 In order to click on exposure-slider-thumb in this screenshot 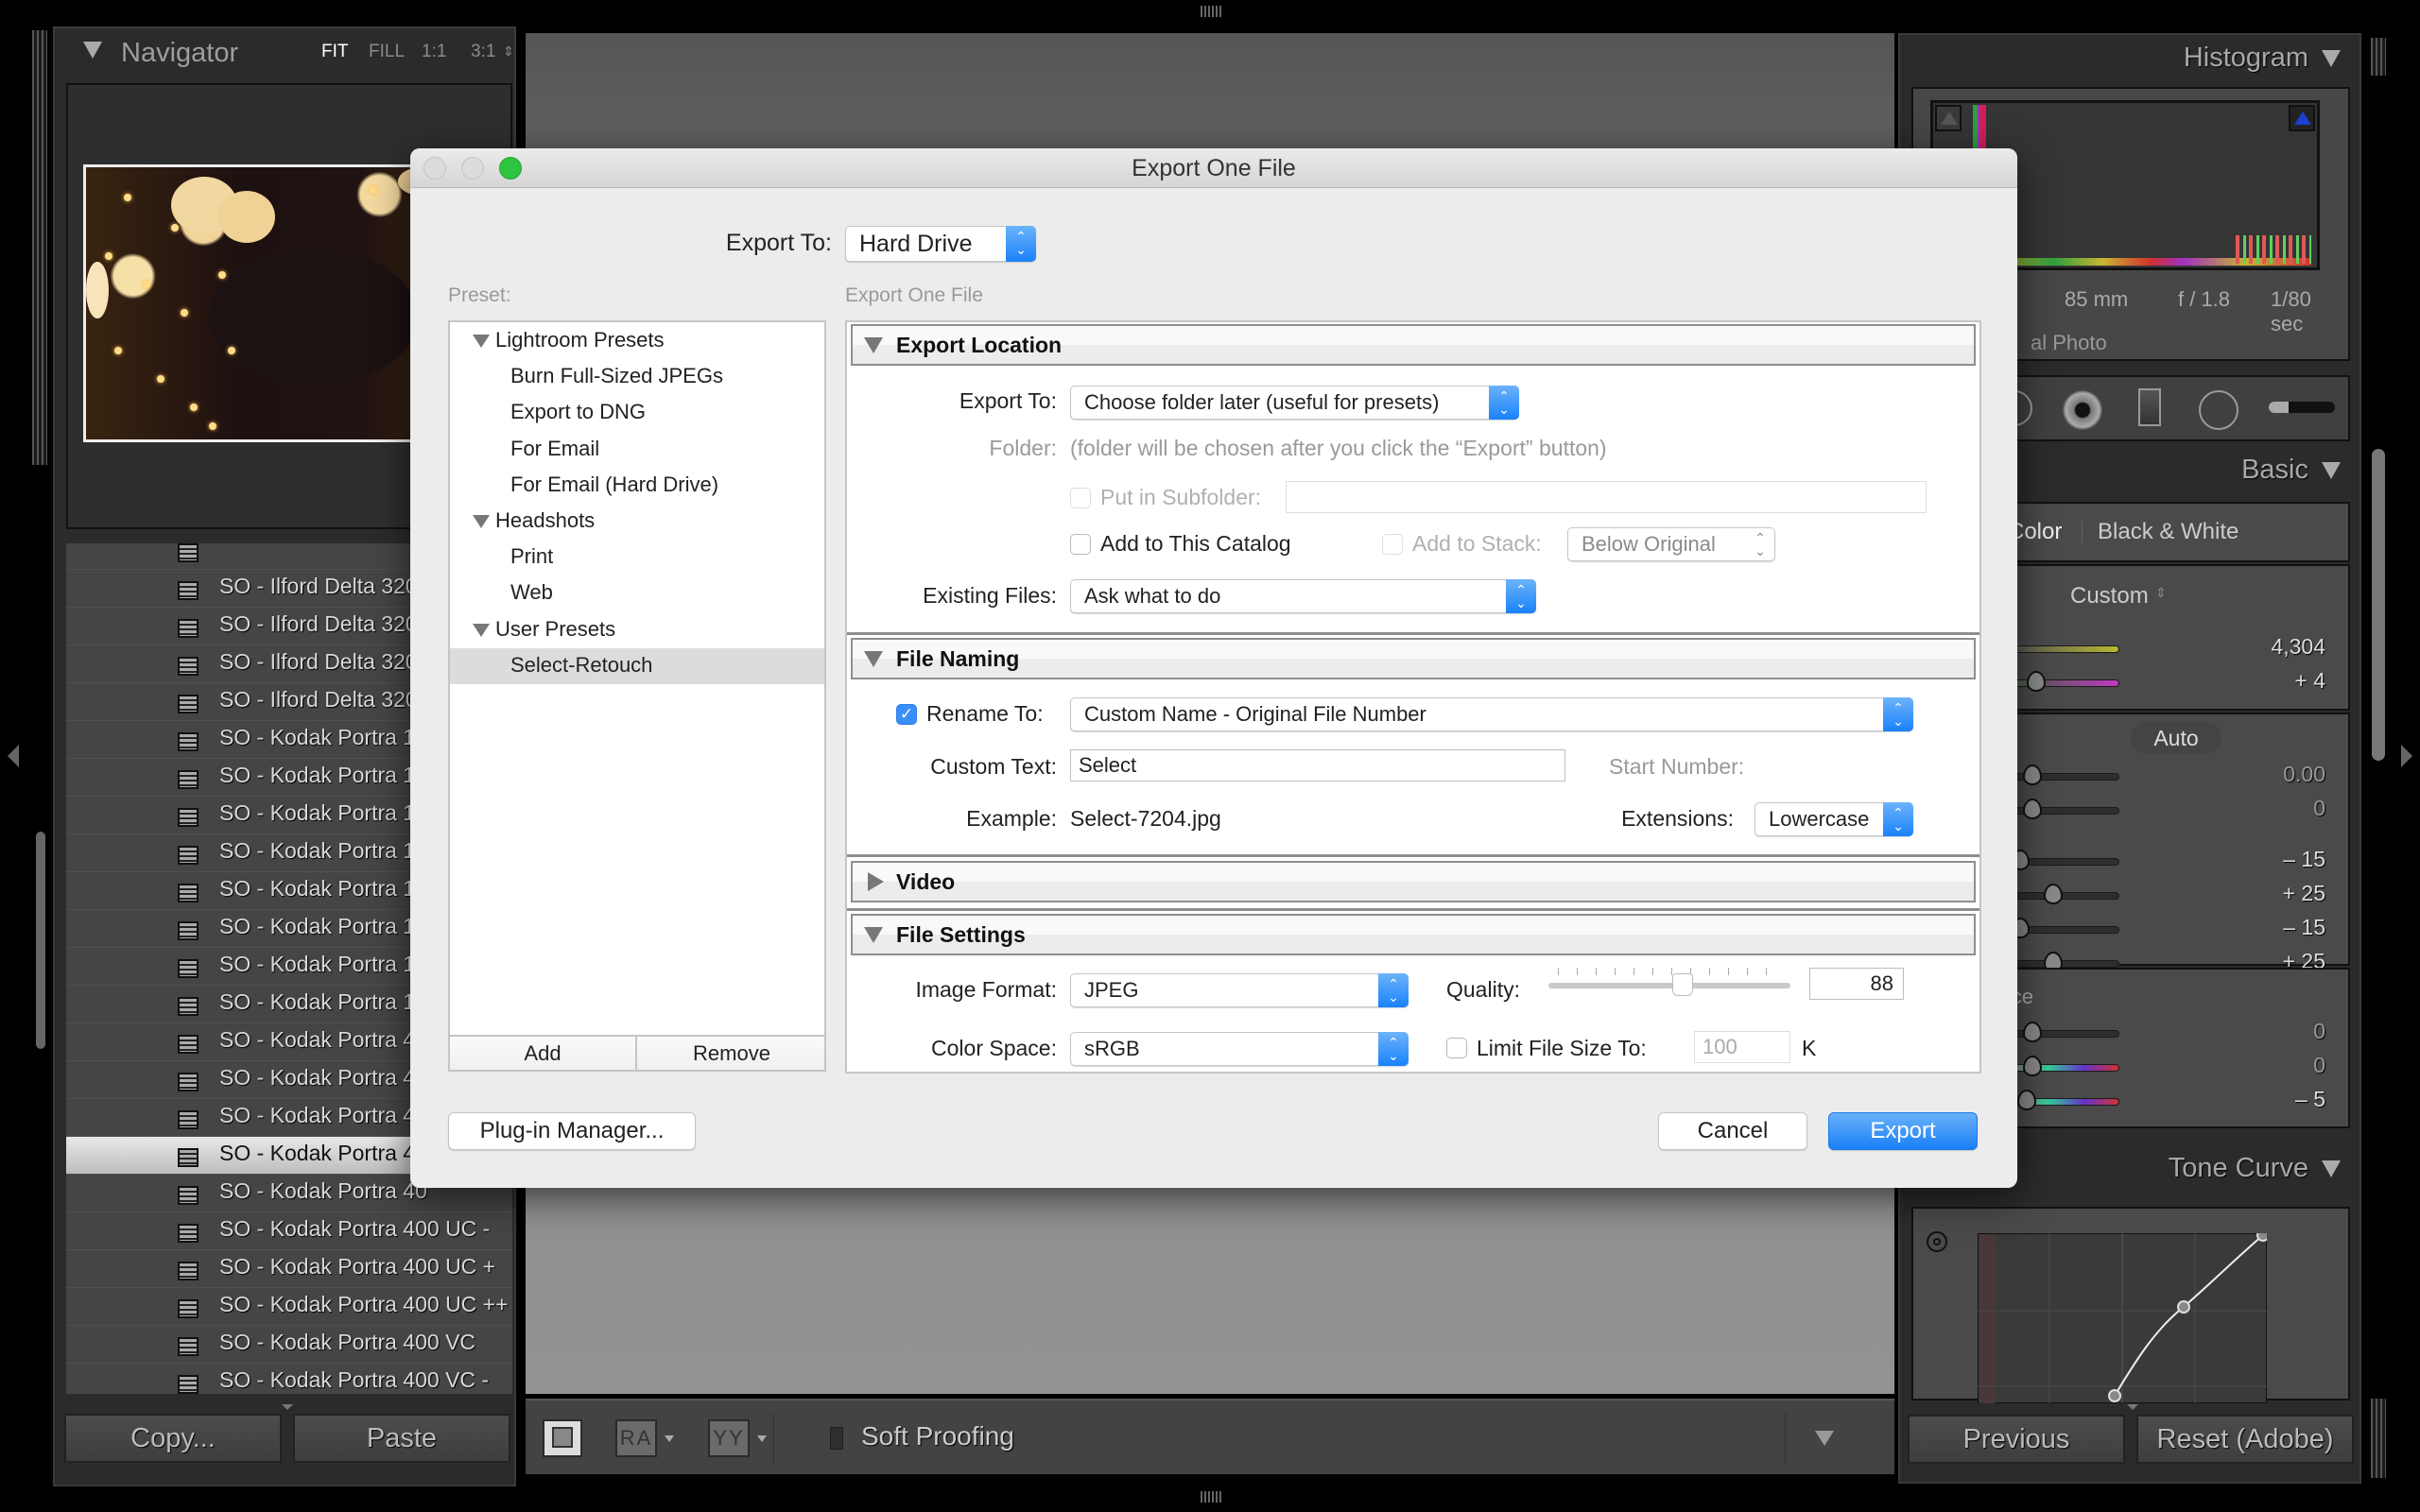, I will do `click(2033, 775)`.